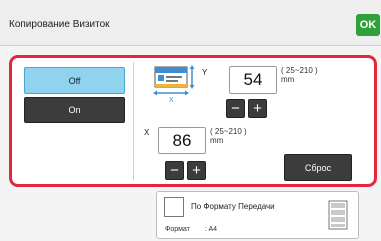 The width and height of the screenshot is (381, 241). Describe the element at coordinates (147, 132) in the screenshot. I see `x-axis-label: X` at that location.